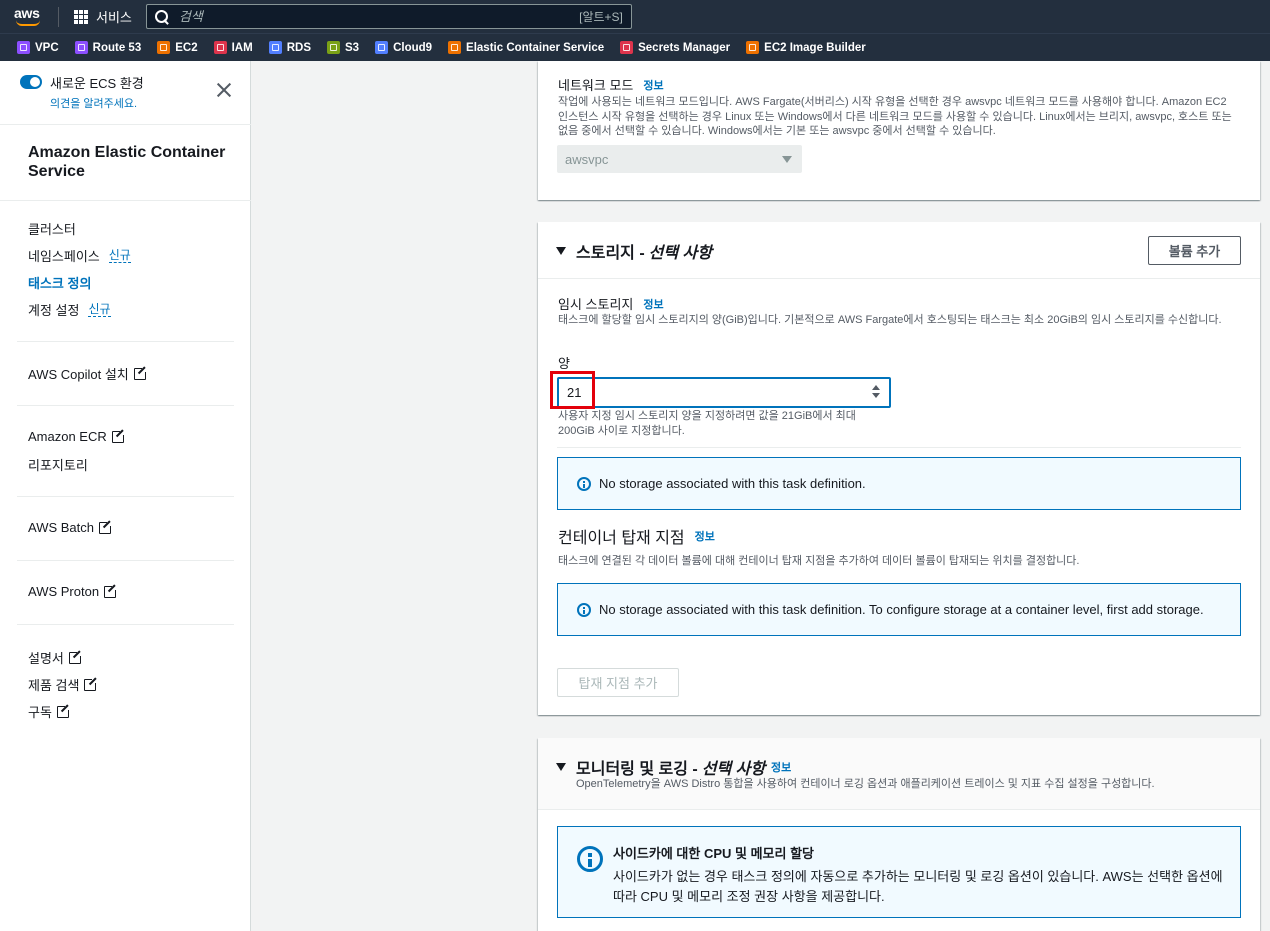 The height and width of the screenshot is (931, 1270). I want to click on services-label: 서비스, so click(114, 17).